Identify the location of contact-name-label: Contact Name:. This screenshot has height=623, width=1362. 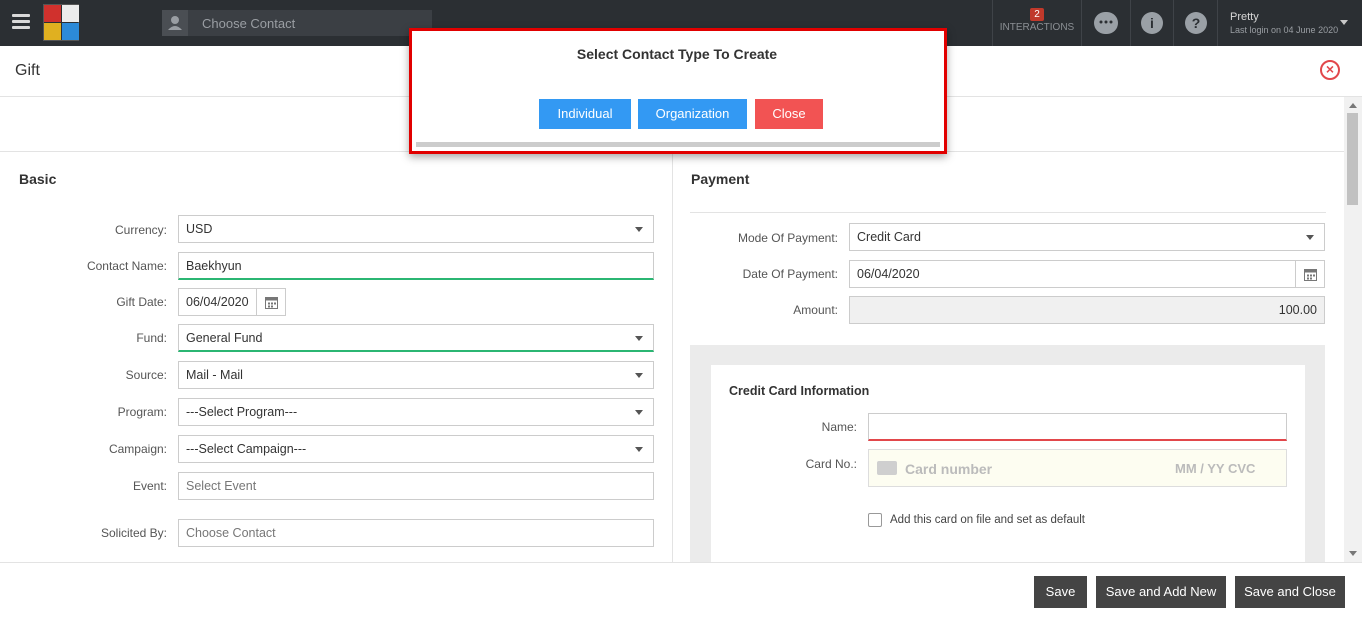
(126, 266).